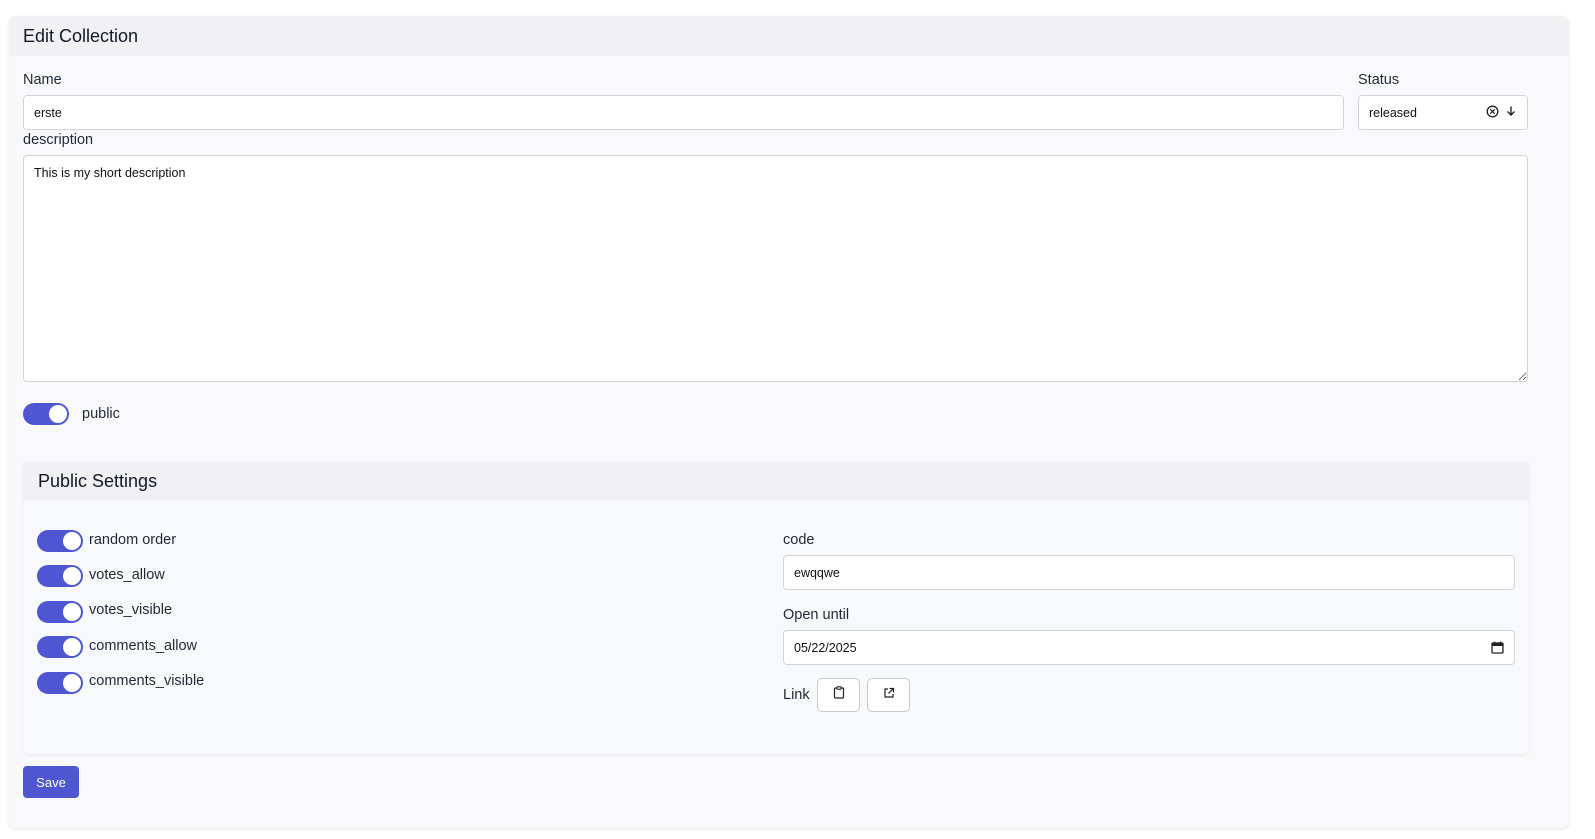 This screenshot has width=1595, height=839. I want to click on votes-allow-toggle, so click(60, 576).